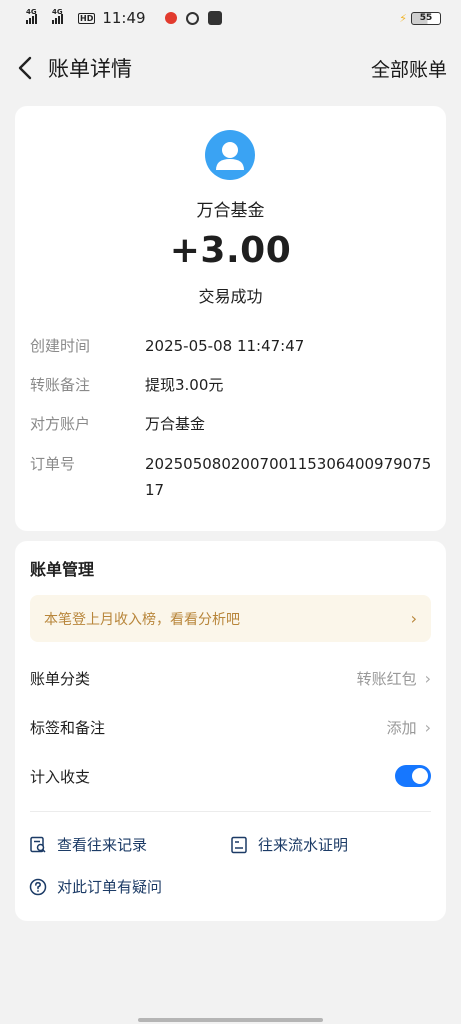 The image size is (461, 1024). Describe the element at coordinates (60, 424) in the screenshot. I see `detail-label: 对方账户` at that location.